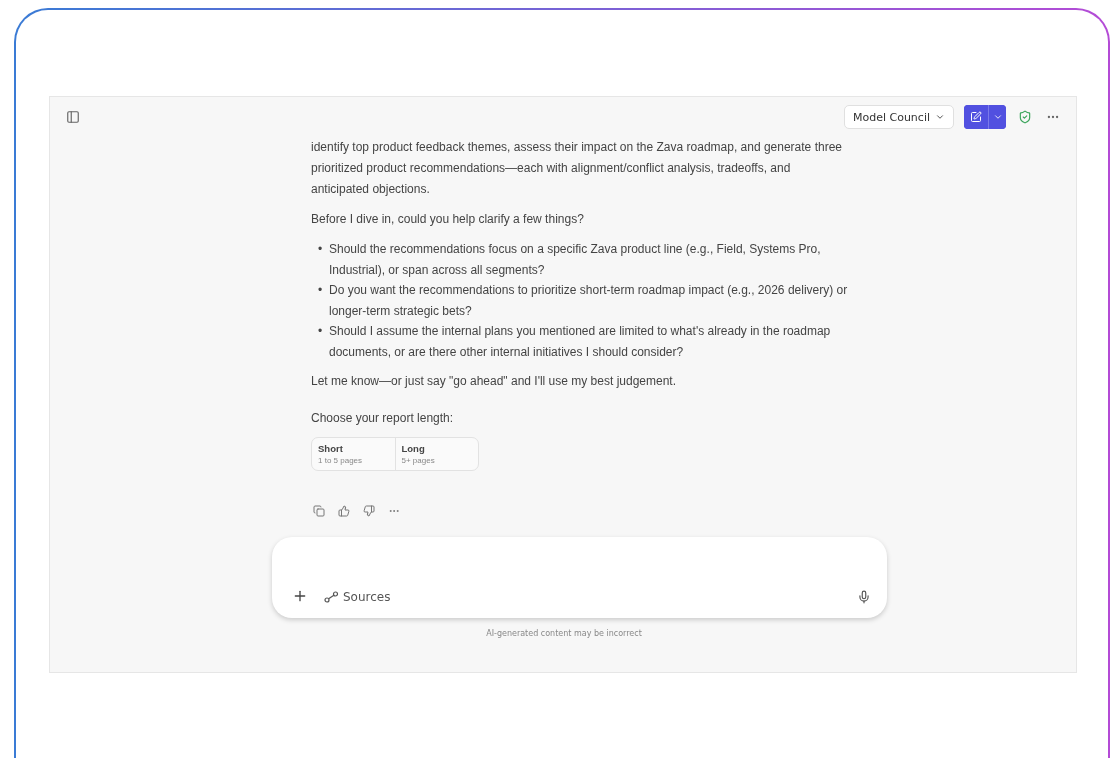 This screenshot has height=758, width=1118. Describe the element at coordinates (577, 168) in the screenshot. I see `message-paragraph: identify top product feedback themes, assess their impact on the Zava roadmap, and generate three prioritized product recommendations—each with alignment/conflict analysis, tradeoffs, and anticipated objections.` at that location.